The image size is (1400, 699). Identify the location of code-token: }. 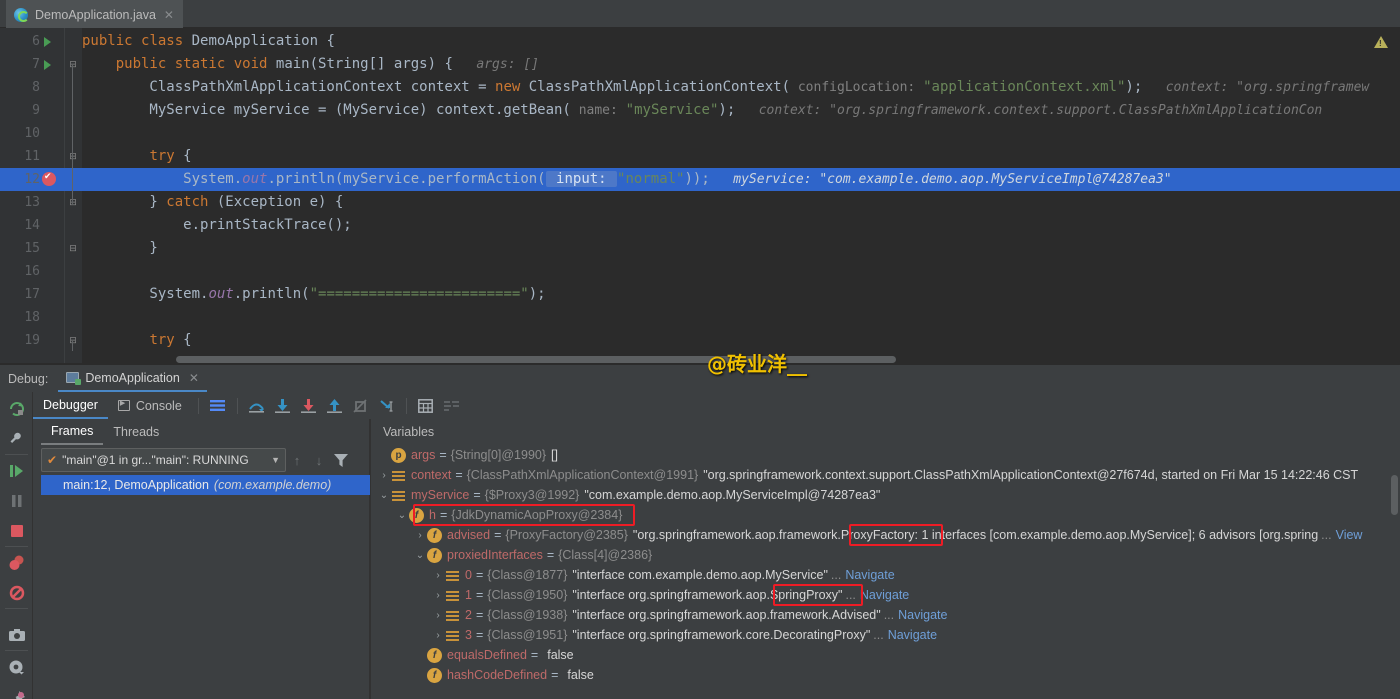
(120, 248).